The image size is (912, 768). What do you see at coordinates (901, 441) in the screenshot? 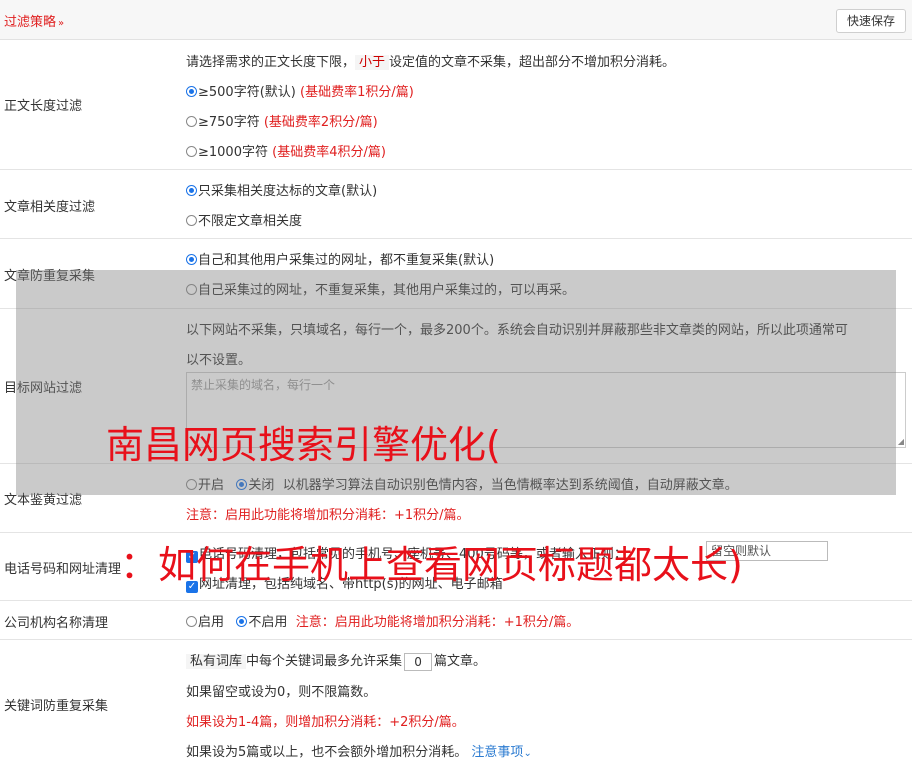
I see `resize-grip-icon: ◢` at bounding box center [901, 441].